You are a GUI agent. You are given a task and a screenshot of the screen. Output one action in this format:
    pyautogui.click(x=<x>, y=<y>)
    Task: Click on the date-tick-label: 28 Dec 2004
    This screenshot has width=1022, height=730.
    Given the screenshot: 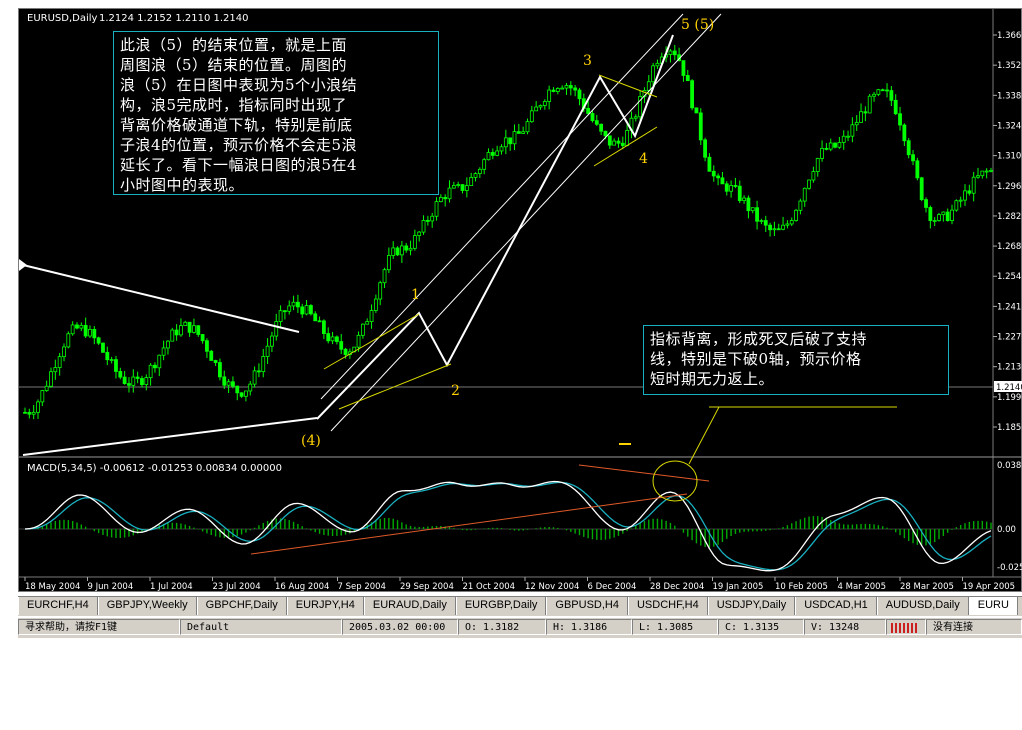 What is the action you would take?
    pyautogui.click(x=677, y=587)
    